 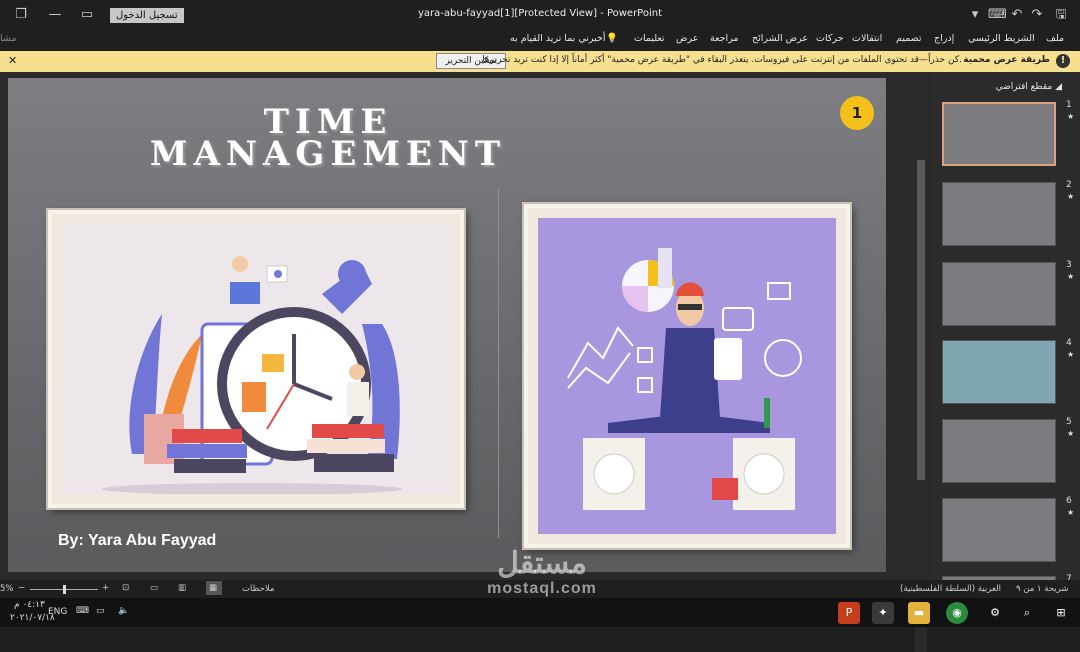 I want to click on slide-number-badge: 1, so click(x=857, y=113).